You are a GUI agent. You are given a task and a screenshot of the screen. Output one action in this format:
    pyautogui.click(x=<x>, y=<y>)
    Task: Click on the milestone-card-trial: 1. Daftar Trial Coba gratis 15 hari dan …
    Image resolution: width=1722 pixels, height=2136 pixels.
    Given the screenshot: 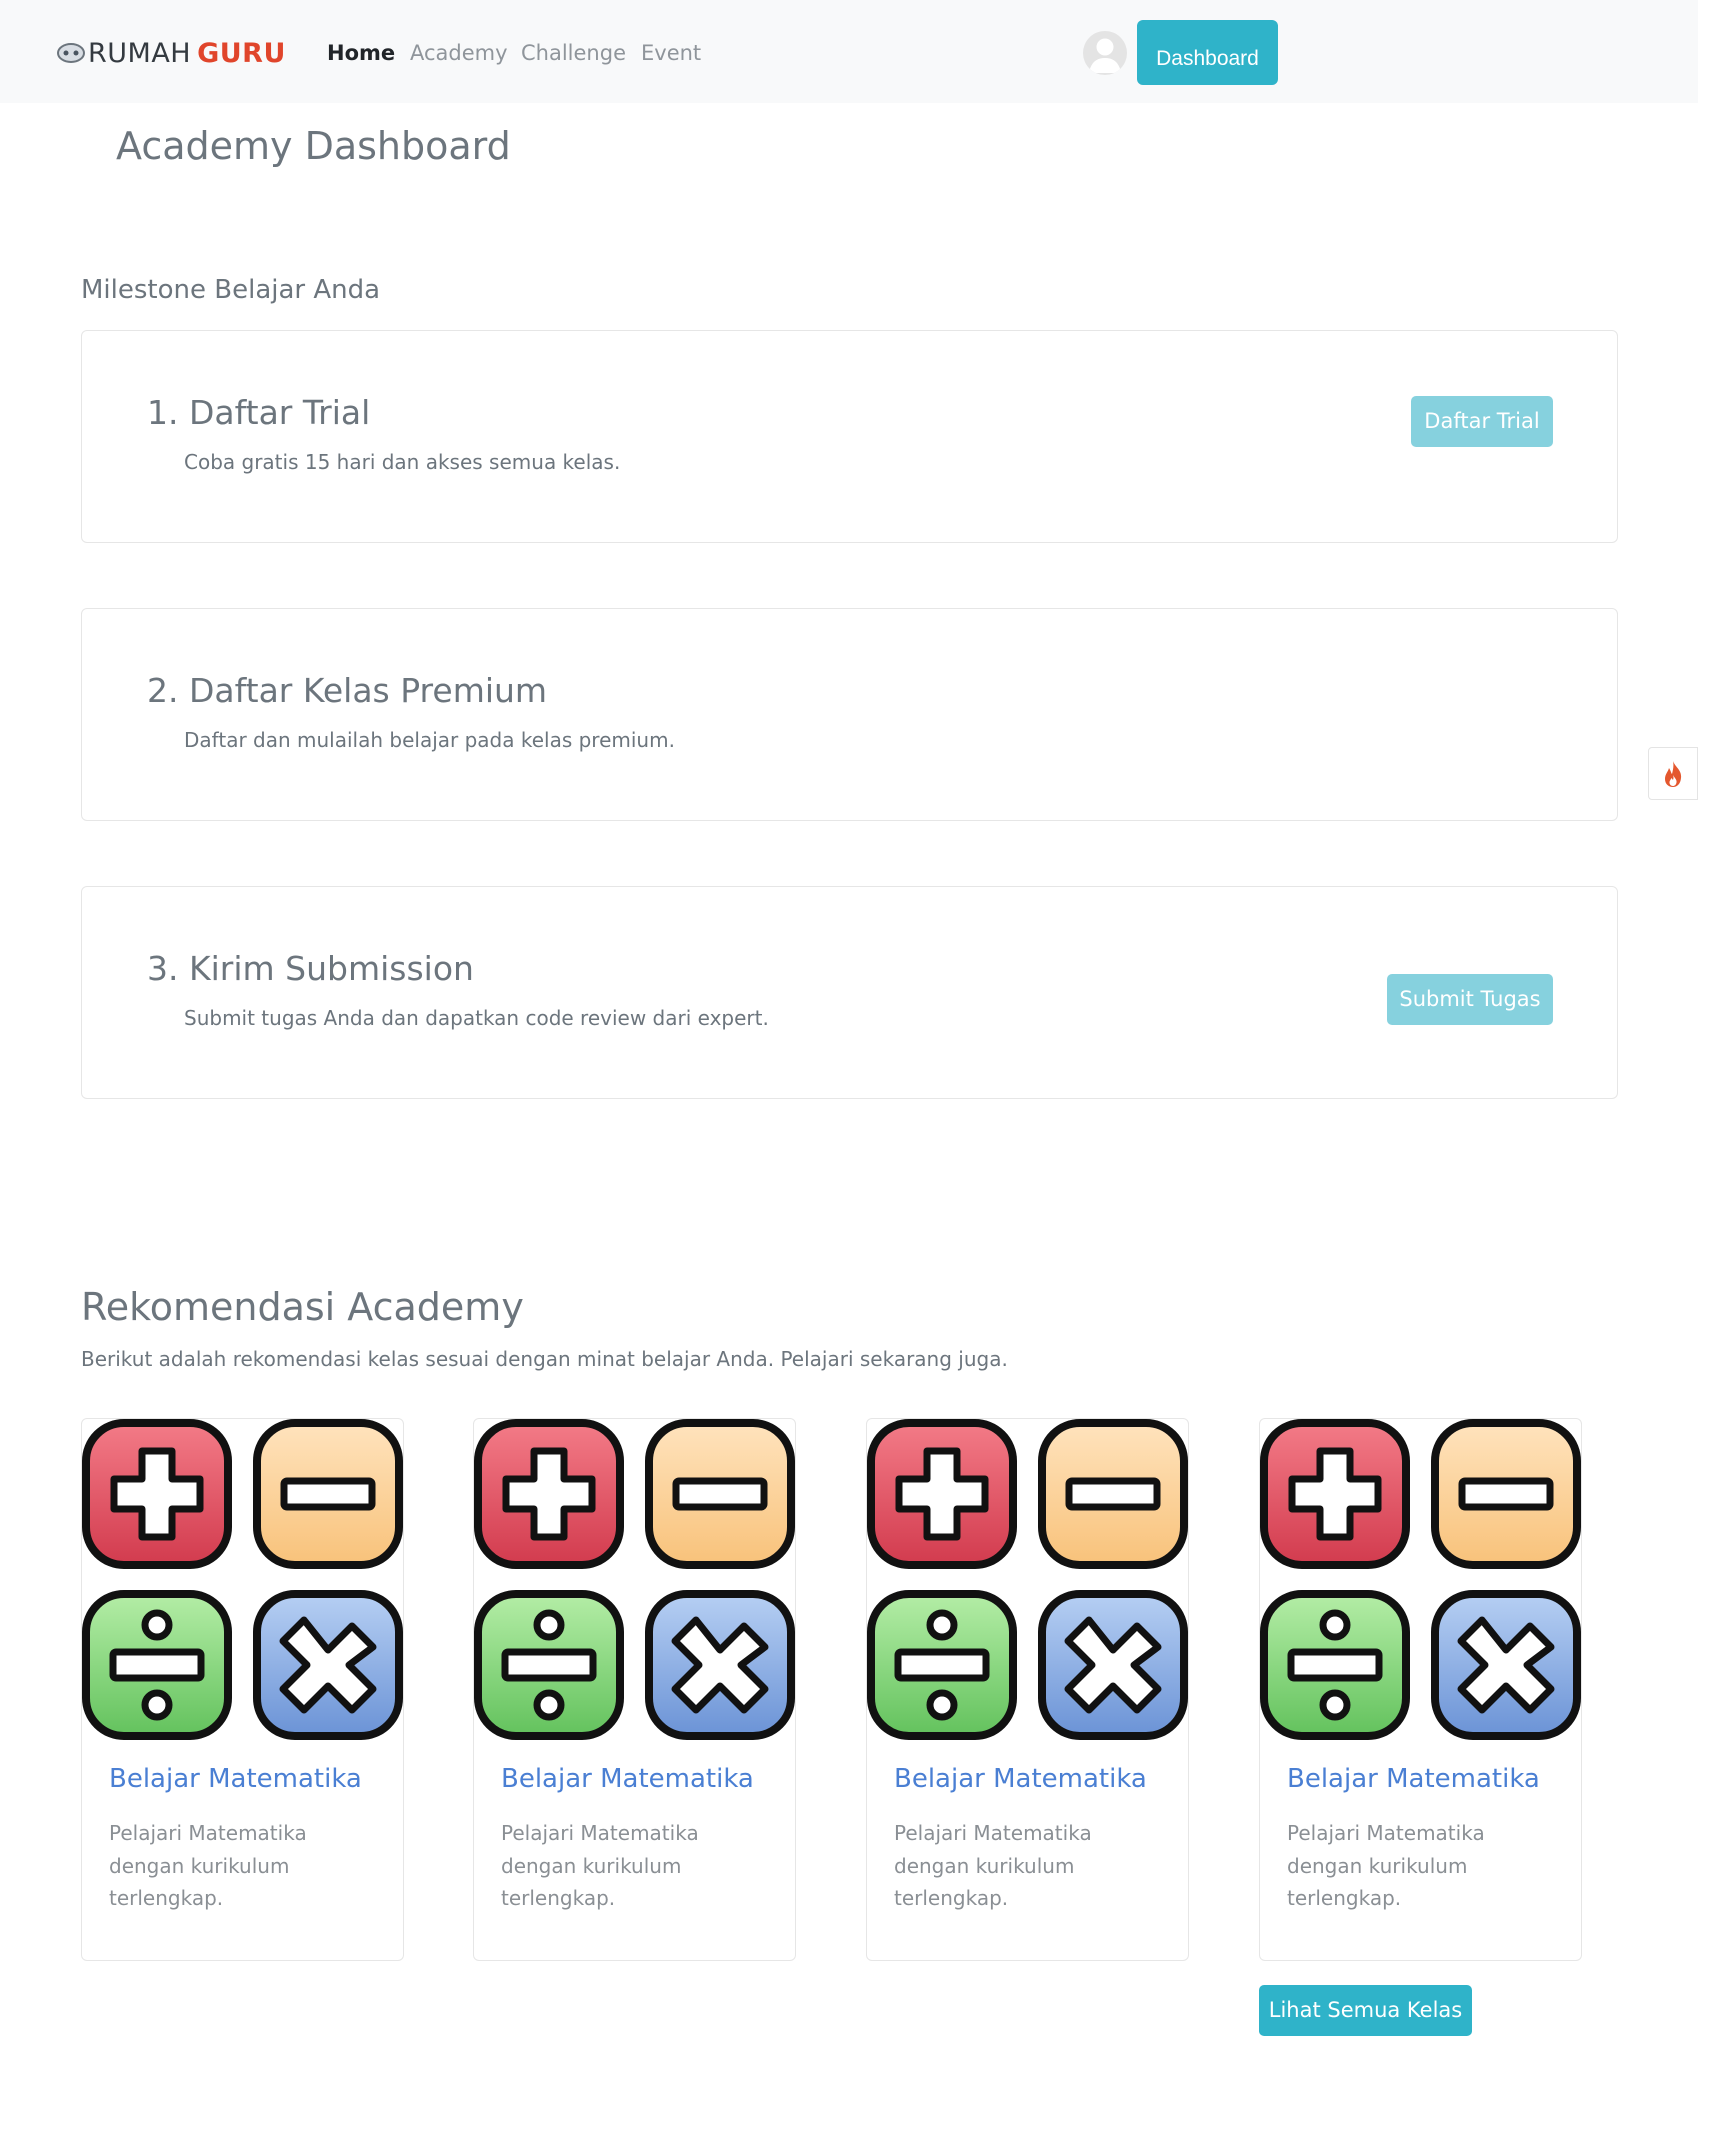 What is the action you would take?
    pyautogui.click(x=849, y=436)
    